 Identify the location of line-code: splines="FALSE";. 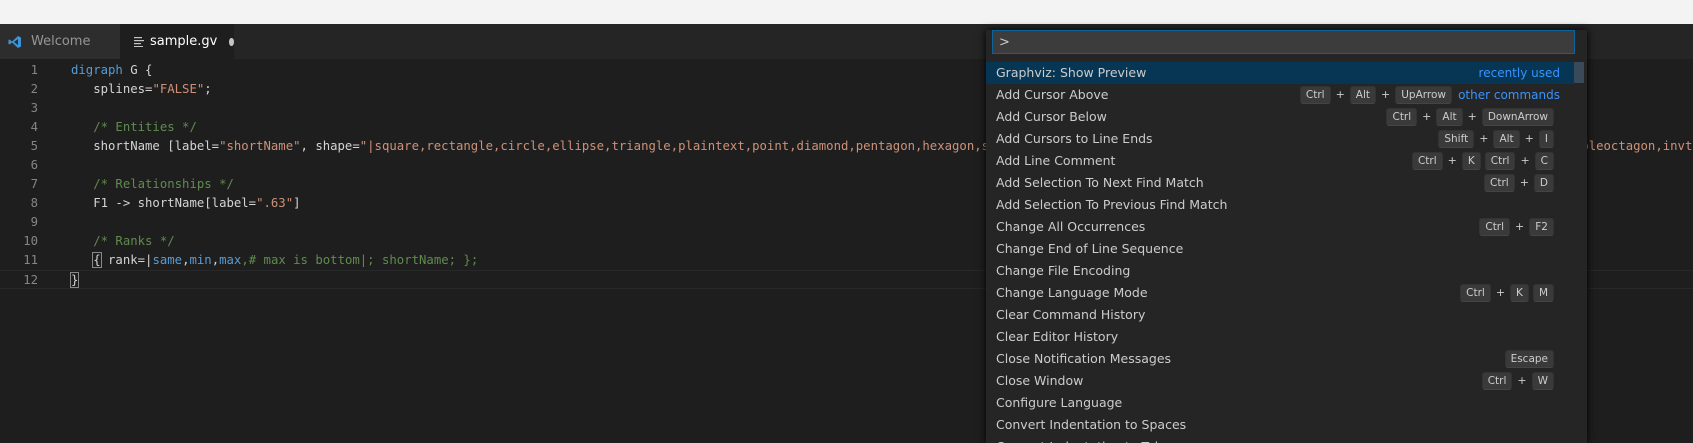
(141, 89).